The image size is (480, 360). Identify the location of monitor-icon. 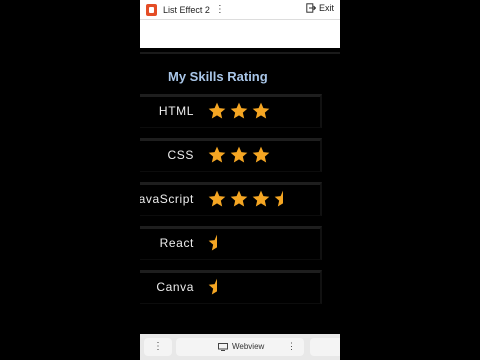
(223, 347).